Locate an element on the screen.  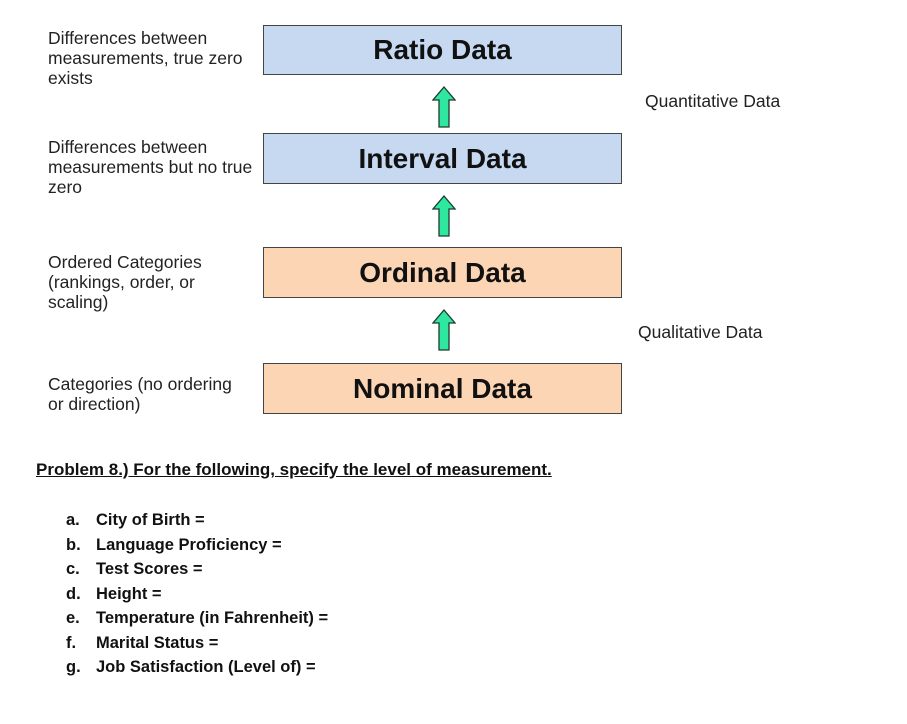
list-item: e. Temperature (in Fahrenheit) = is located at coordinates (197, 618).